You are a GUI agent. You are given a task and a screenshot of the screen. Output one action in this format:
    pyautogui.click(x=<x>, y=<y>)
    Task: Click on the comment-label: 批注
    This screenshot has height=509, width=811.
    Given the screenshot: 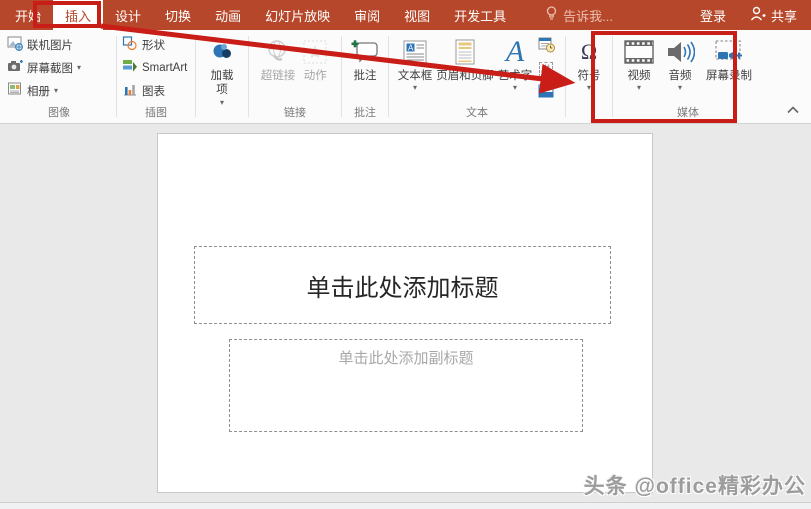 What is the action you would take?
    pyautogui.click(x=365, y=76)
    